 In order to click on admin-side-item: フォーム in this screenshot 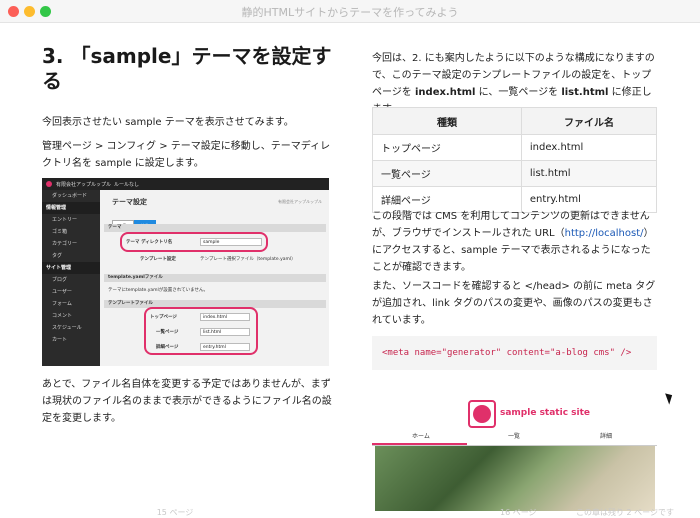, I will do `click(62, 304)`.